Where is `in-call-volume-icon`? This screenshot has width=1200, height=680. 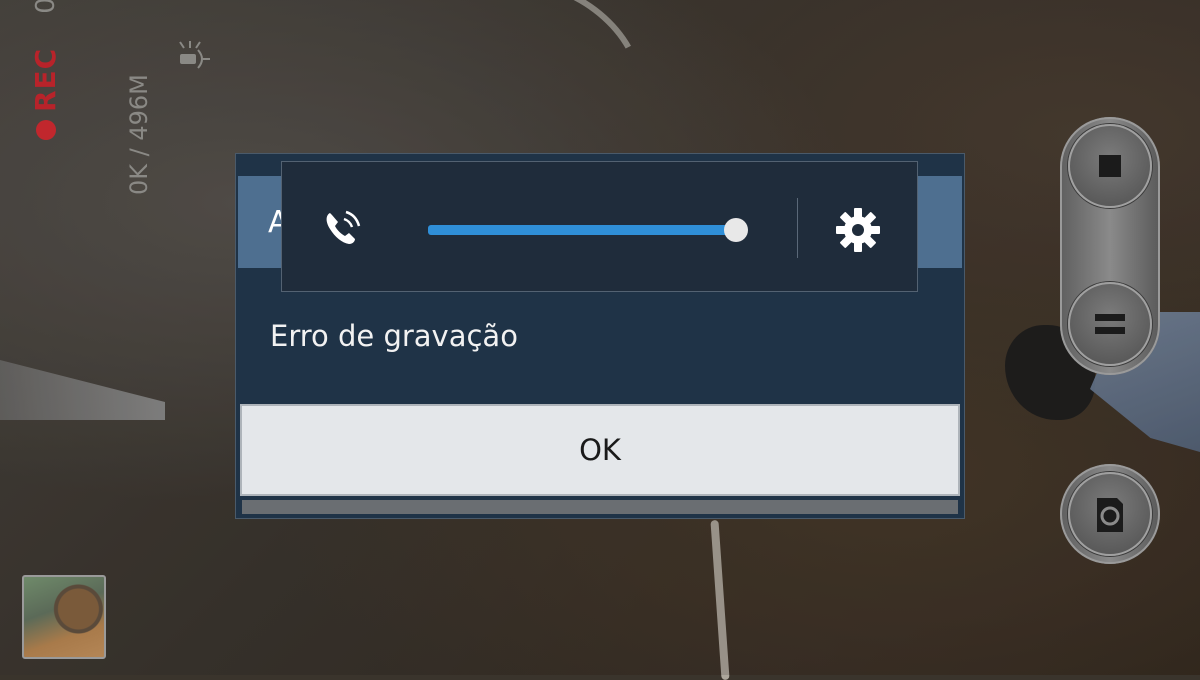 in-call-volume-icon is located at coordinates (343, 227).